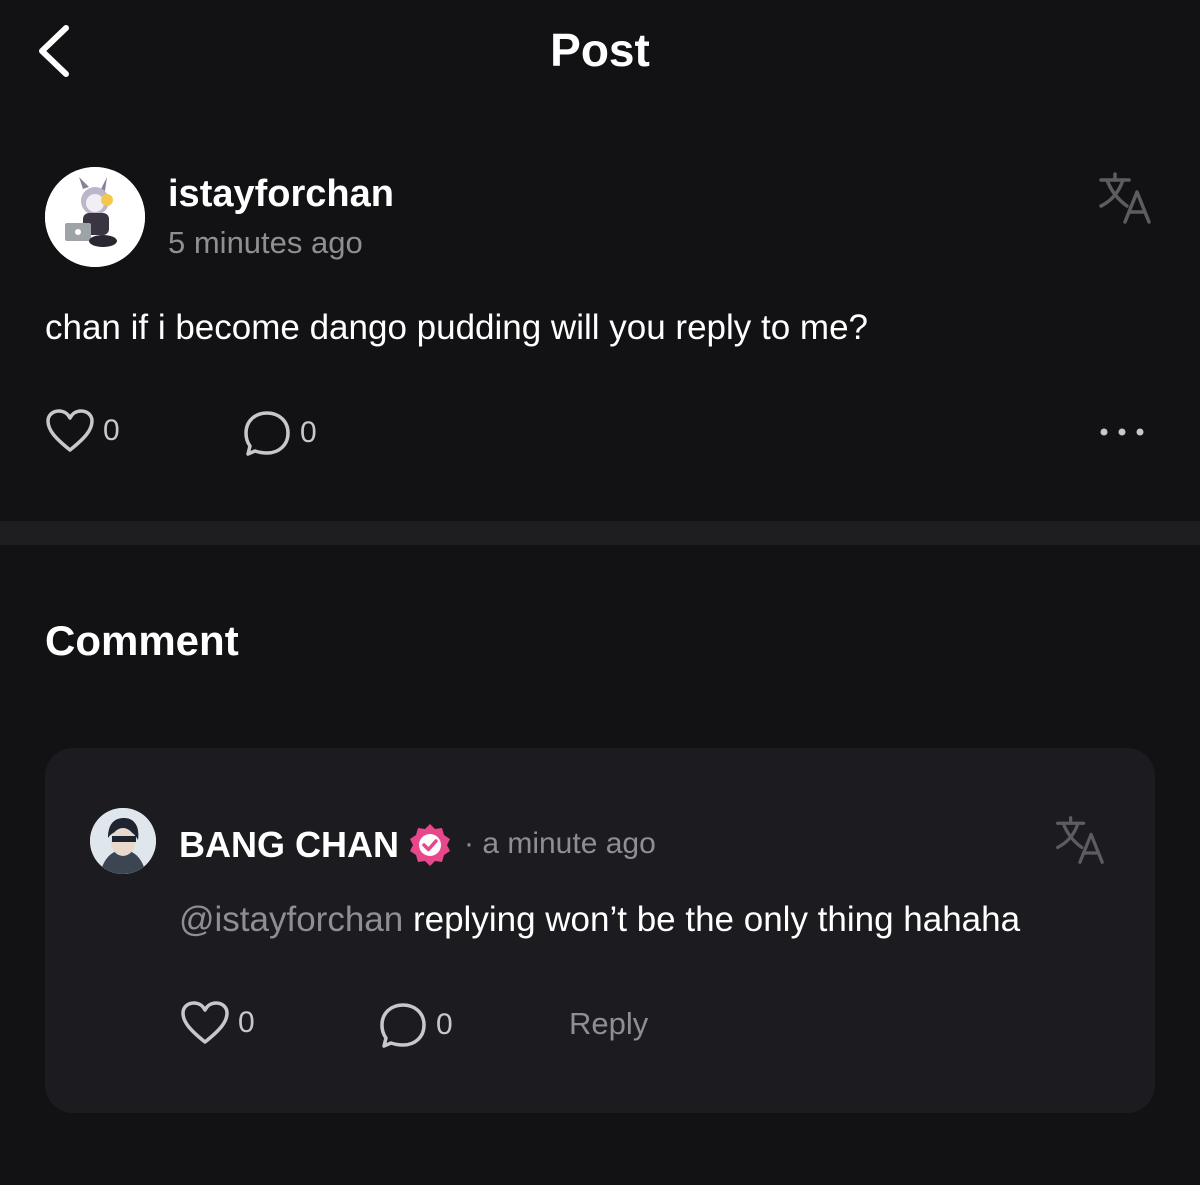  What do you see at coordinates (560, 843) in the screenshot?
I see `comment-timestamp: · a minute ago` at bounding box center [560, 843].